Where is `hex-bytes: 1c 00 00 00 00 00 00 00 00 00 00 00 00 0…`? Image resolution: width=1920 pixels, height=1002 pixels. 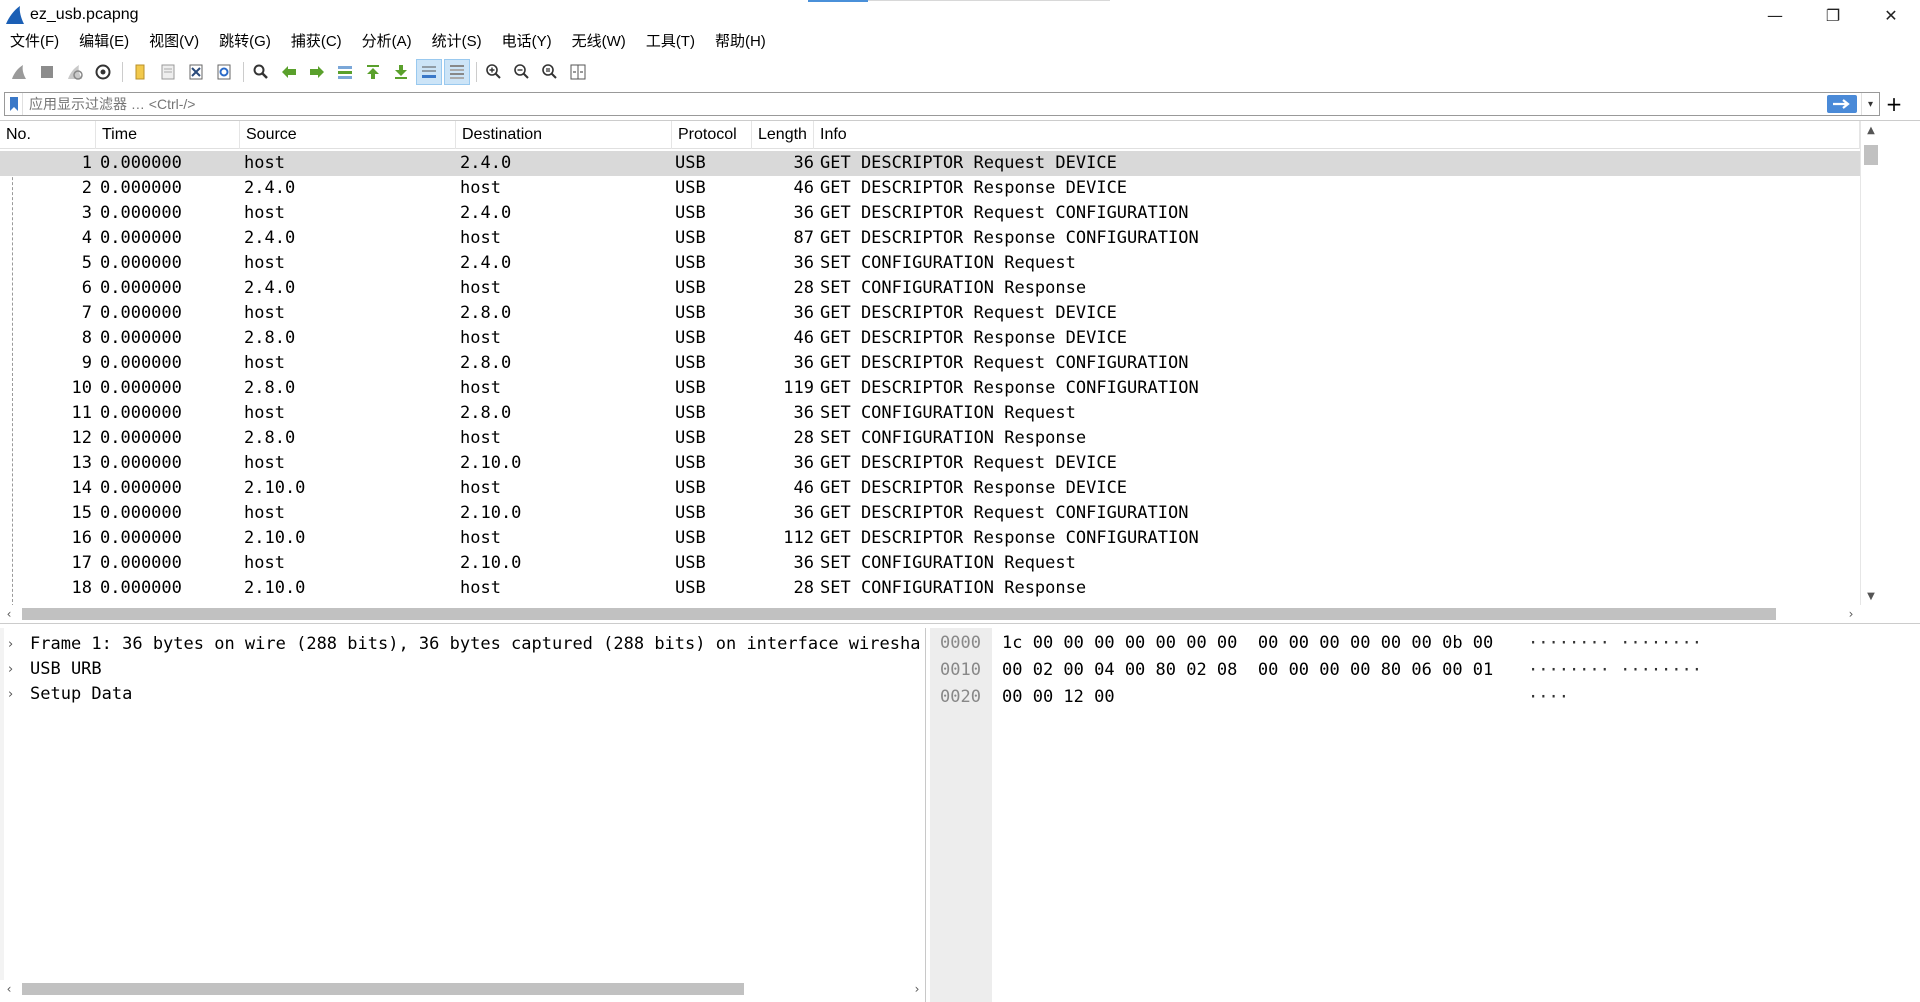 hex-bytes: 1c 00 00 00 00 00 00 00 00 00 00 00 00 0… is located at coordinates (1247, 643).